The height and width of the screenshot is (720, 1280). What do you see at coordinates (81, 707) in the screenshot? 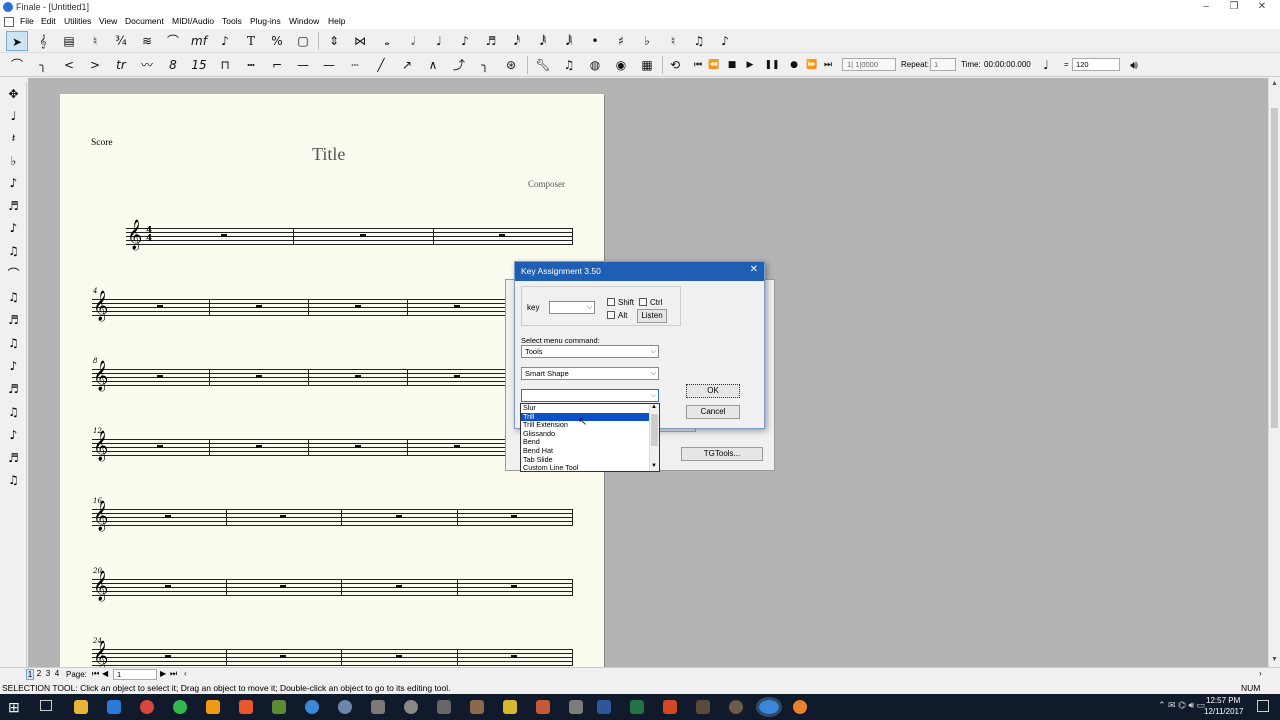
I see `file-explorer-icon` at bounding box center [81, 707].